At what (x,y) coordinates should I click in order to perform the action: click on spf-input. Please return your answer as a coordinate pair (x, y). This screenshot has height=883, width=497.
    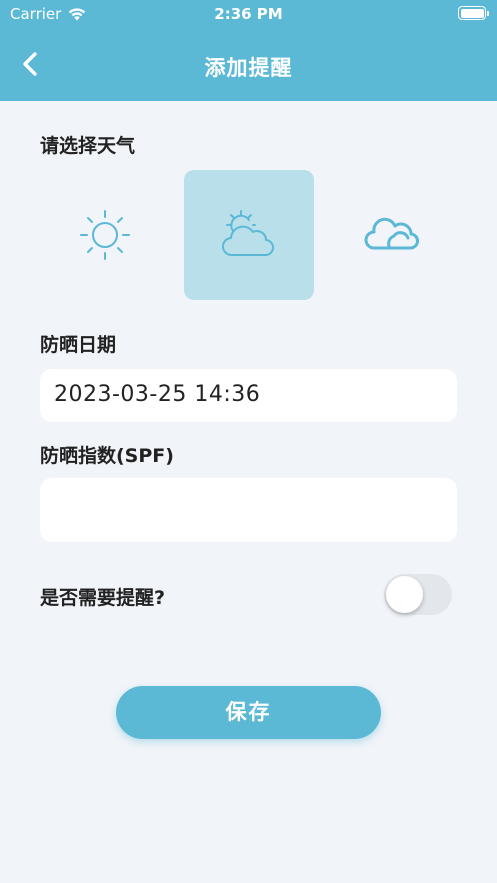
    Looking at the image, I should click on (248, 510).